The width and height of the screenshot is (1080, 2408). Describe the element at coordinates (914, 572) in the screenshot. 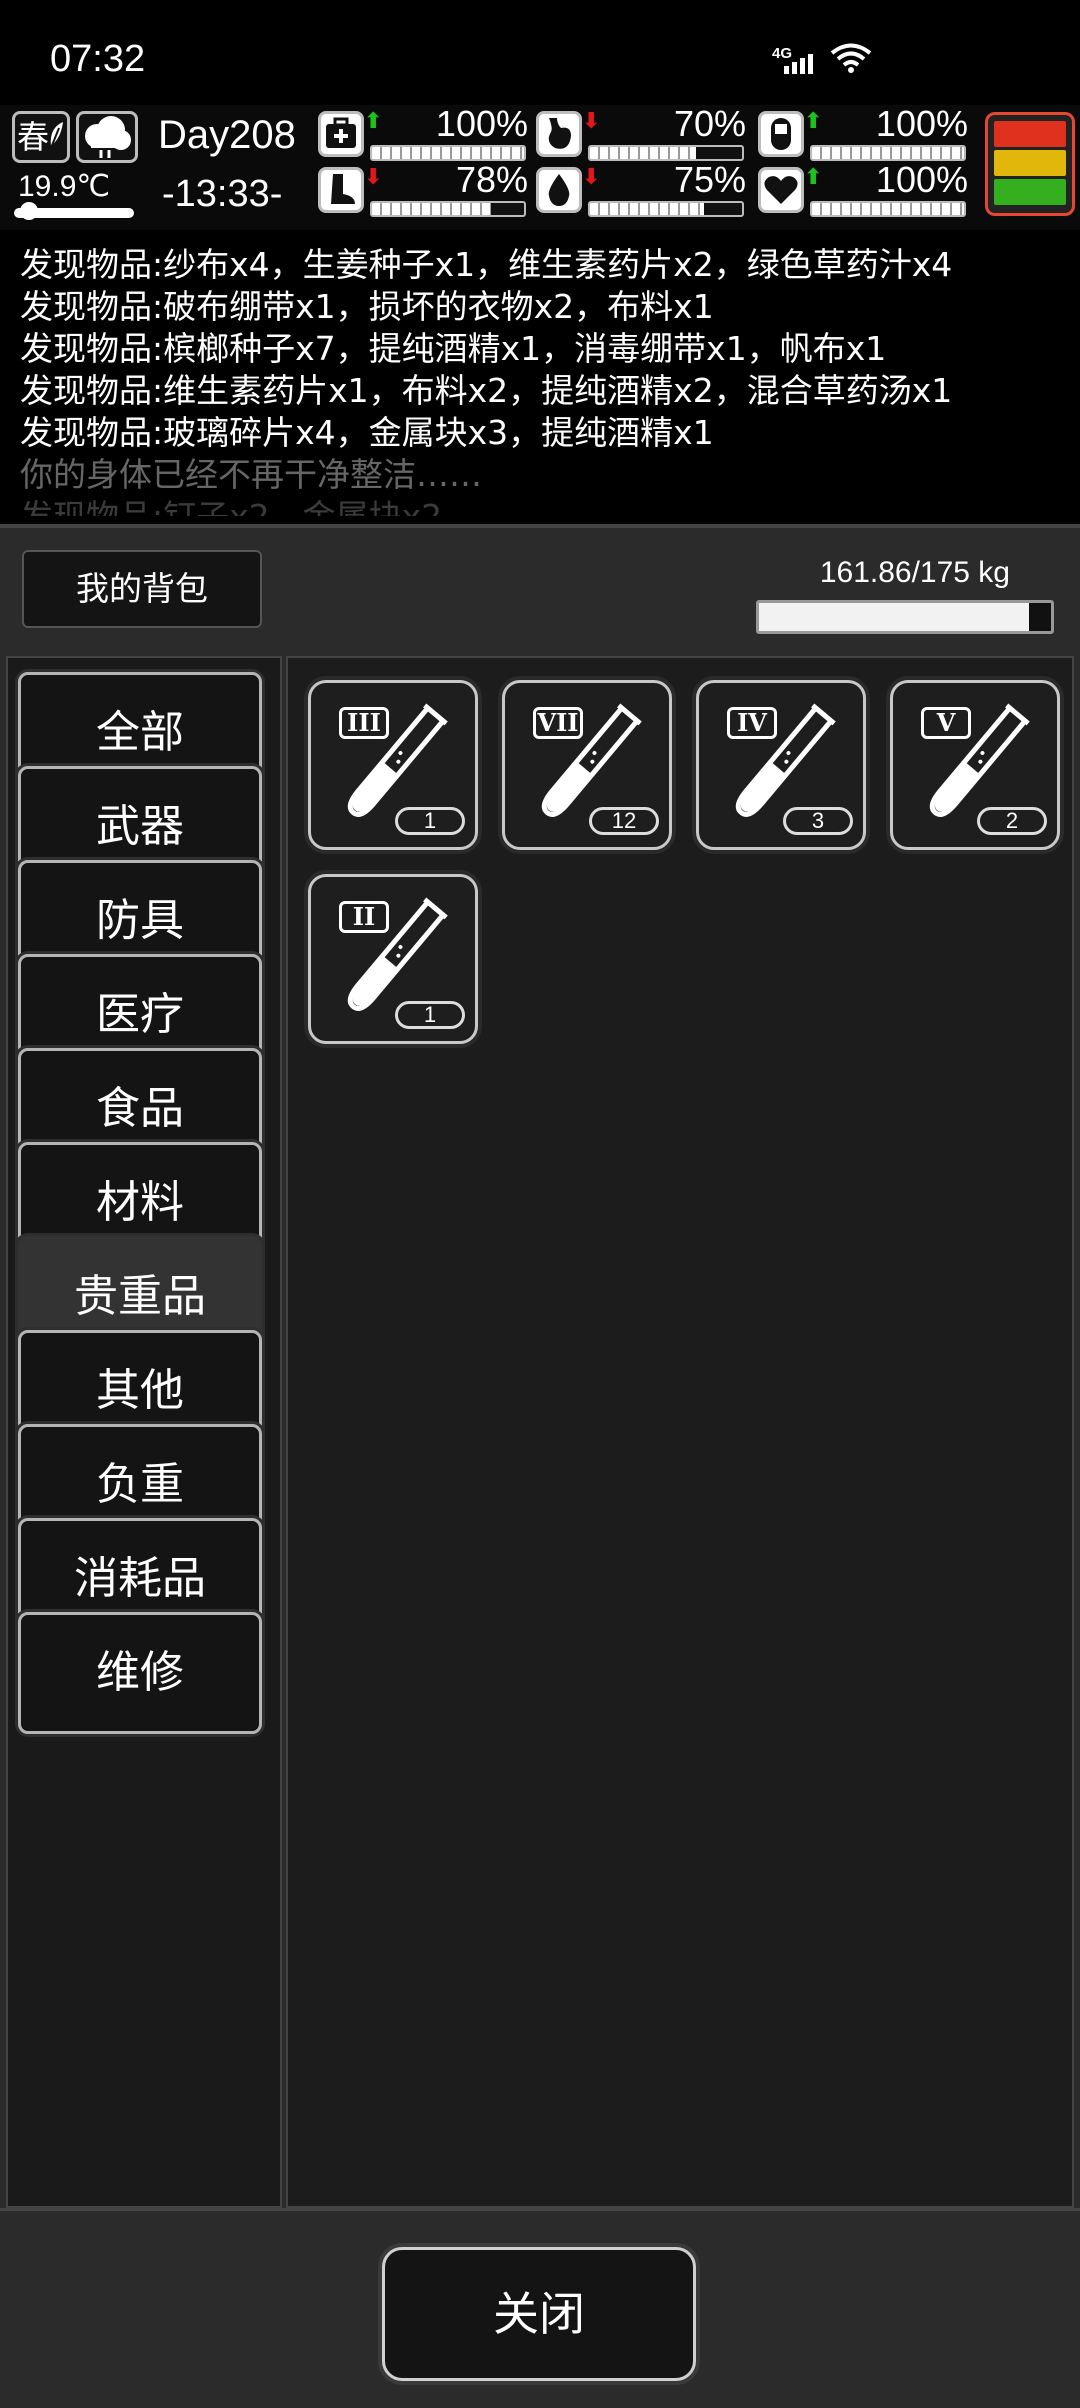

I see `weight-label: 161.86/175 kg` at that location.